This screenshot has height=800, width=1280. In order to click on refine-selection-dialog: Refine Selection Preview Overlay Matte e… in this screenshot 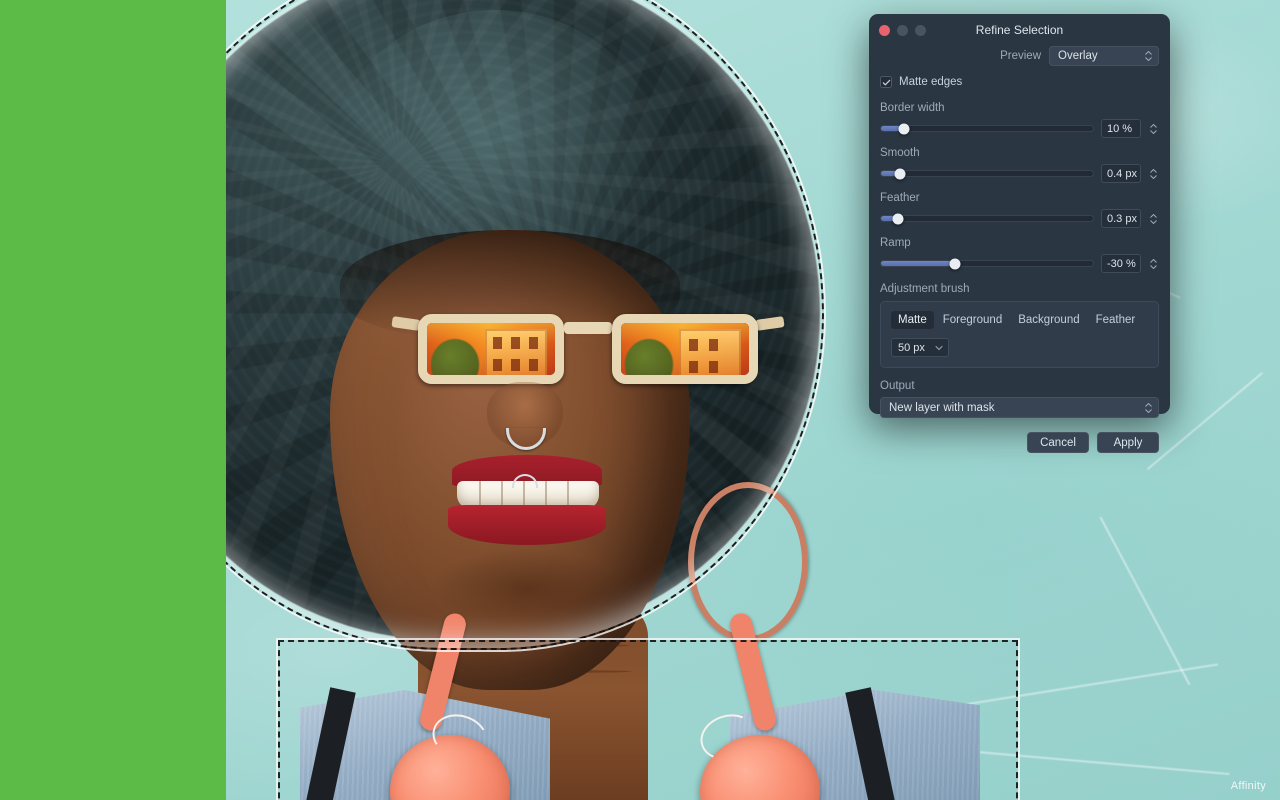, I will do `click(1019, 233)`.